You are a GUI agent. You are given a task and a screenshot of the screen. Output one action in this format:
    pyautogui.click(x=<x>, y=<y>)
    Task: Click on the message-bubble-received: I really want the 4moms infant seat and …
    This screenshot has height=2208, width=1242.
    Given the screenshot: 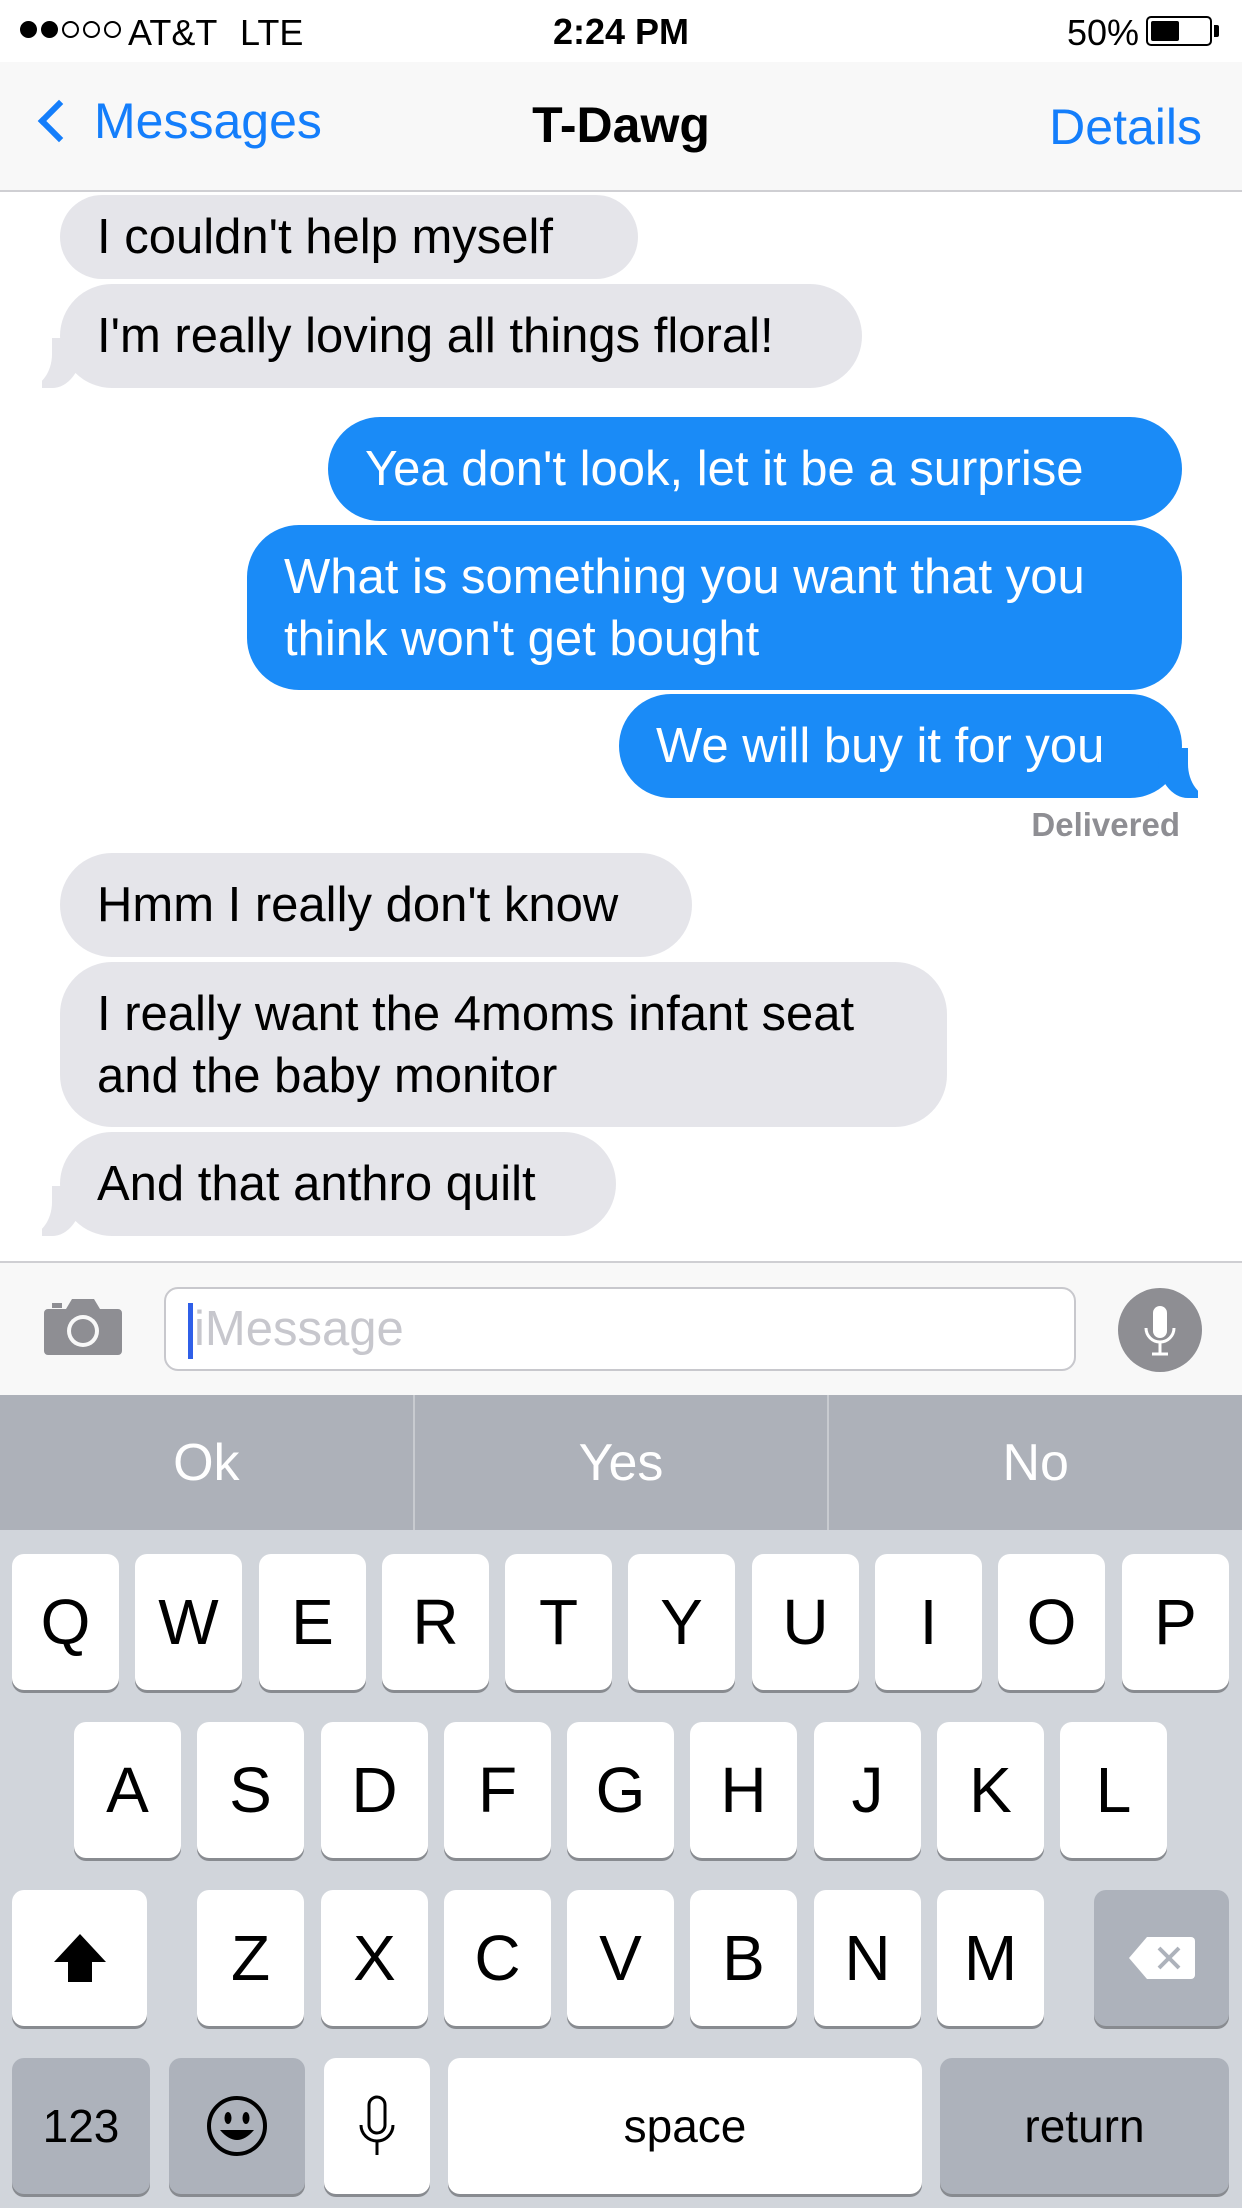 What is the action you would take?
    pyautogui.click(x=503, y=1044)
    